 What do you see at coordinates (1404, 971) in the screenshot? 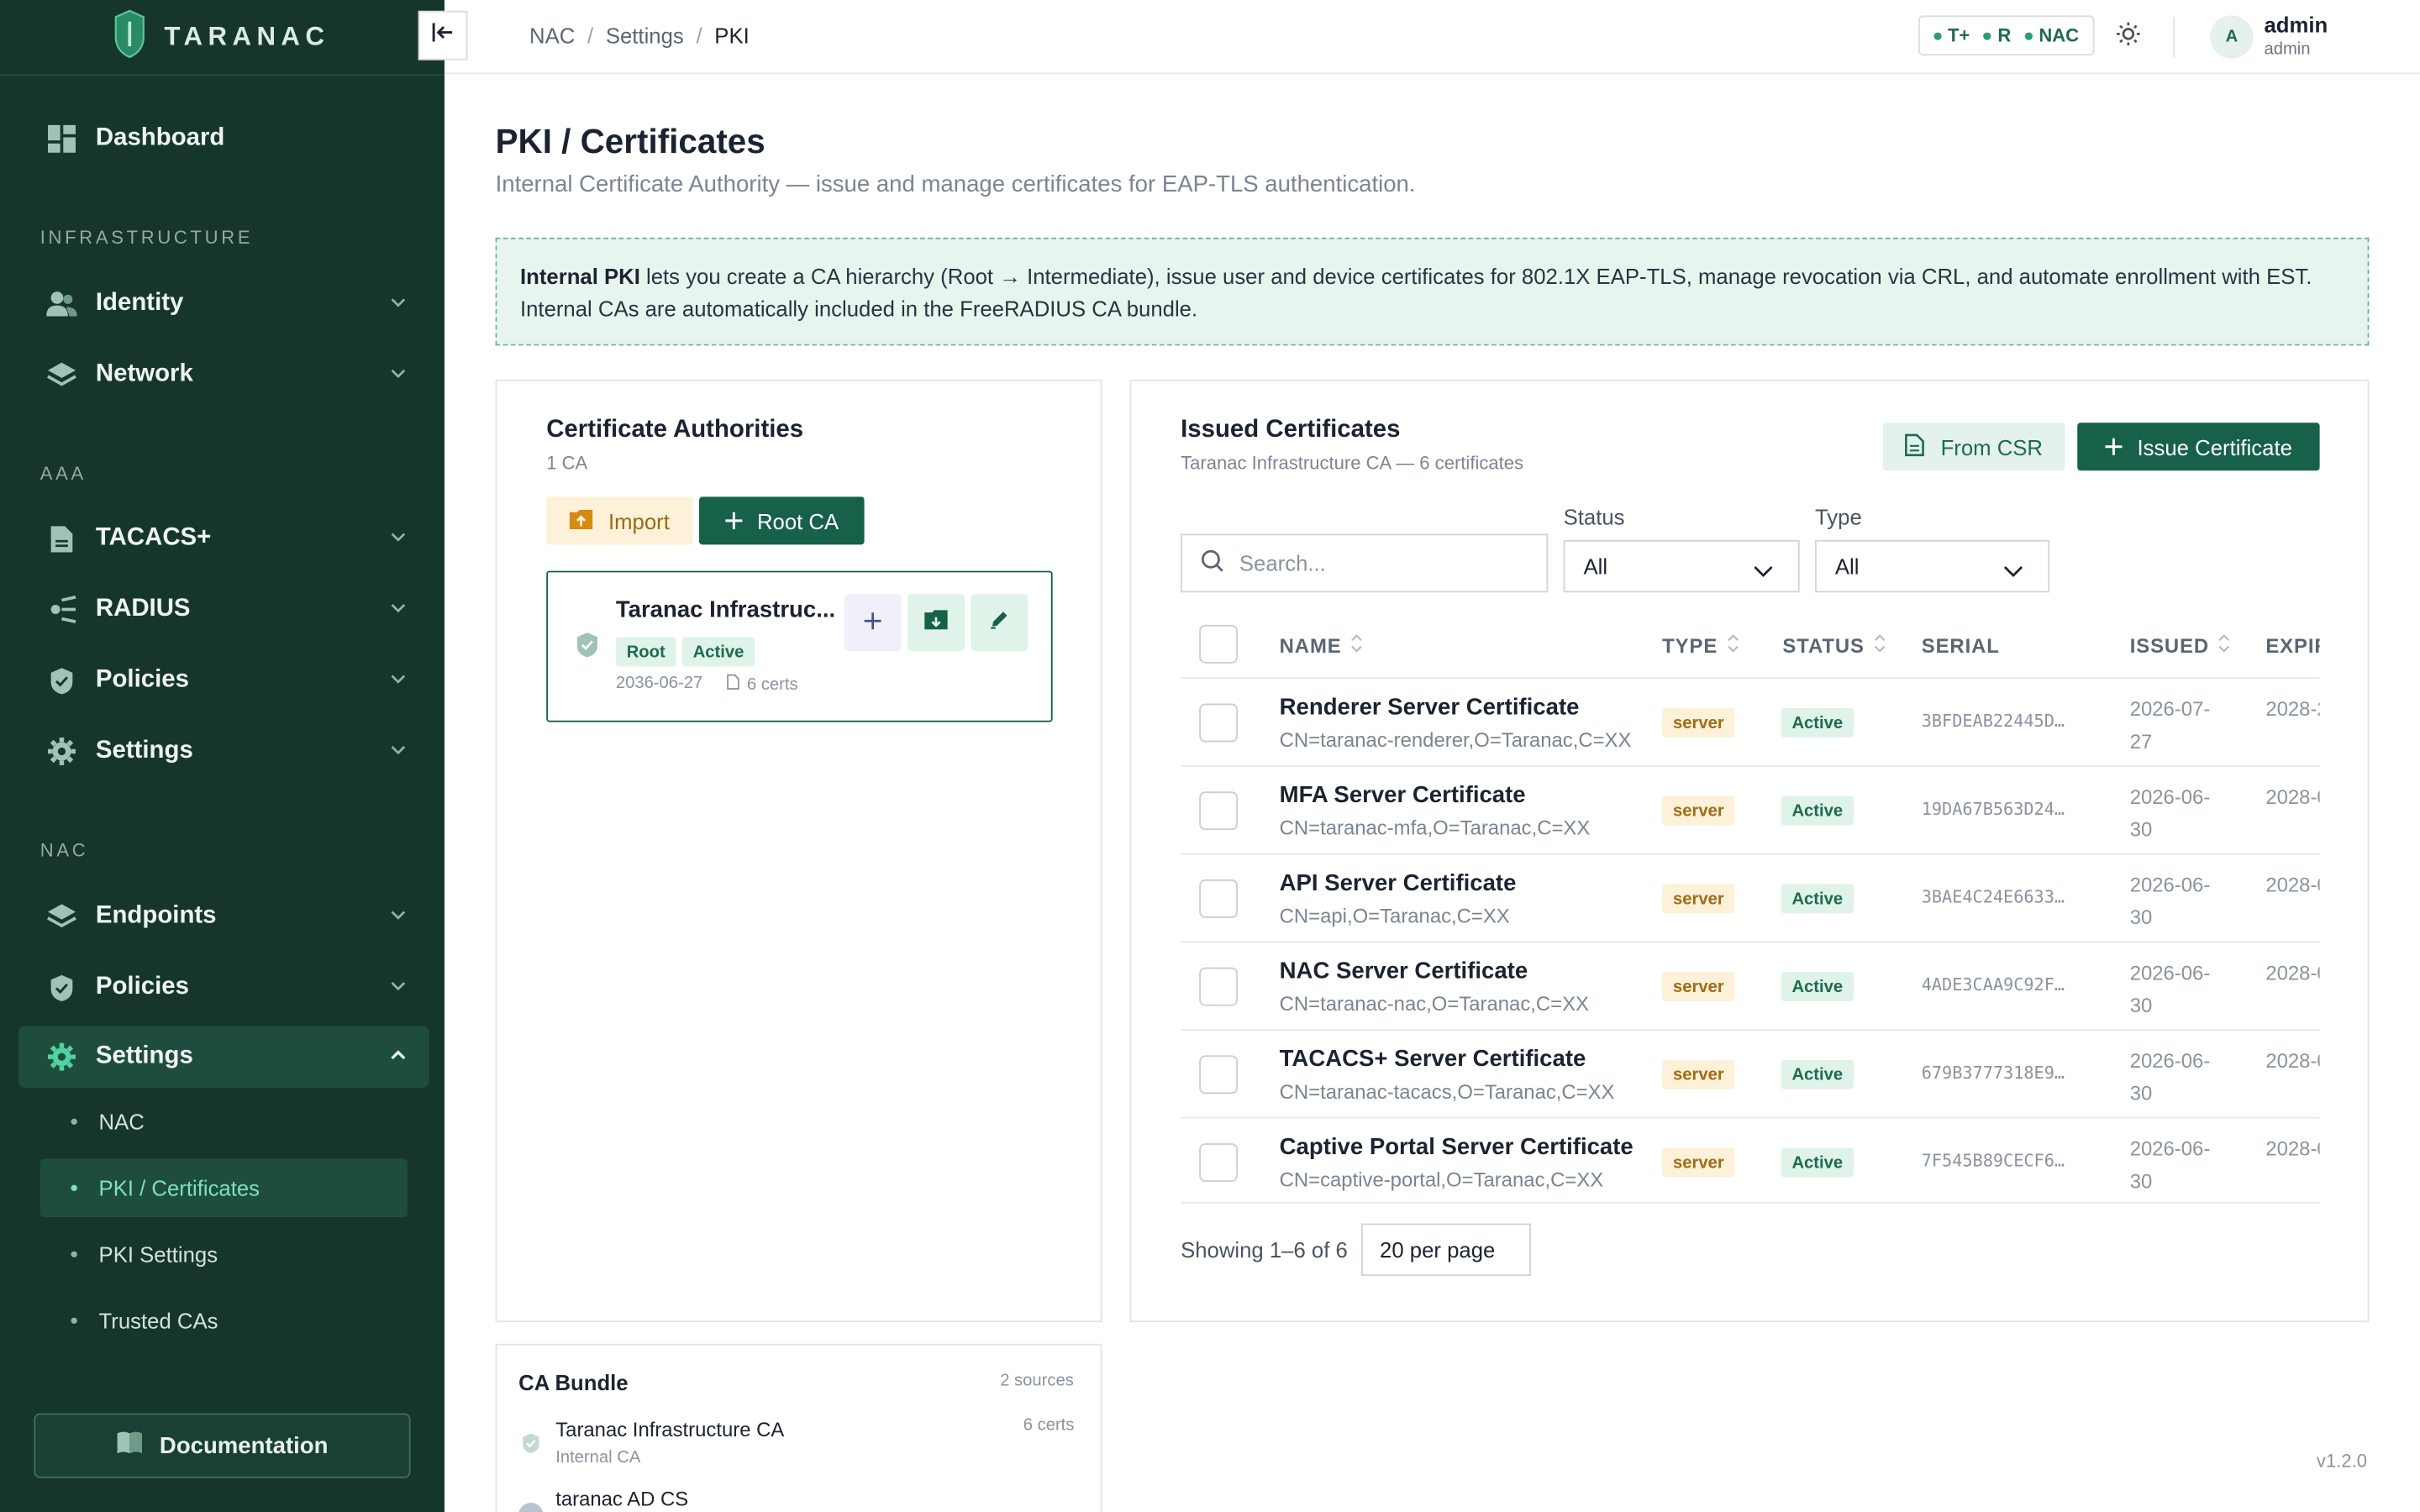
I see `cert-name: NAC Server Certificate` at bounding box center [1404, 971].